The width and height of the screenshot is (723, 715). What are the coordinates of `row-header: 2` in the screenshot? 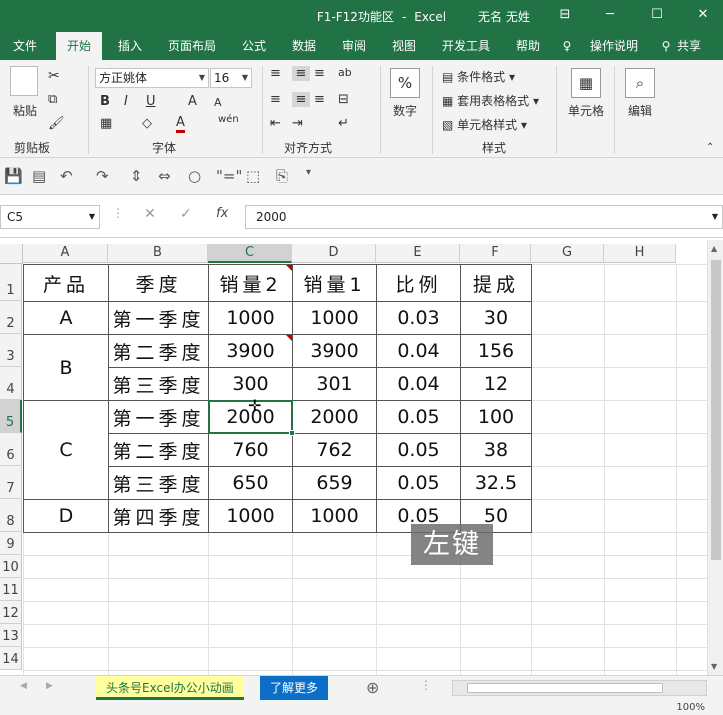 It's located at (11, 317).